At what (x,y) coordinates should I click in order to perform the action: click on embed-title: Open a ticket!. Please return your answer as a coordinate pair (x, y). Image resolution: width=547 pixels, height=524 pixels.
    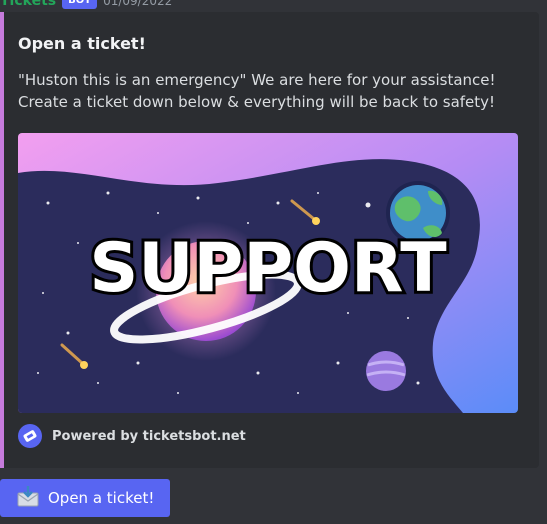
    Looking at the image, I should click on (82, 43).